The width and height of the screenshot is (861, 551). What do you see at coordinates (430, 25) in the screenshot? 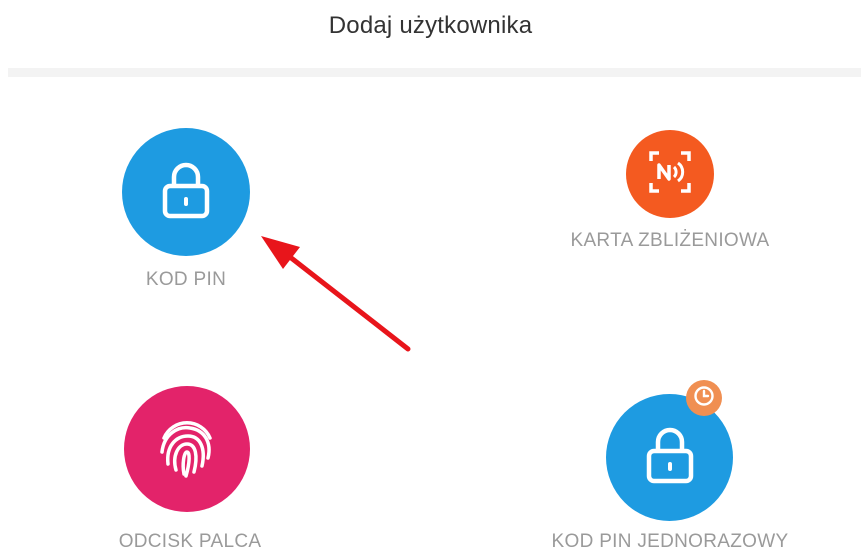
I see `page-title: Dodaj użytkownika` at bounding box center [430, 25].